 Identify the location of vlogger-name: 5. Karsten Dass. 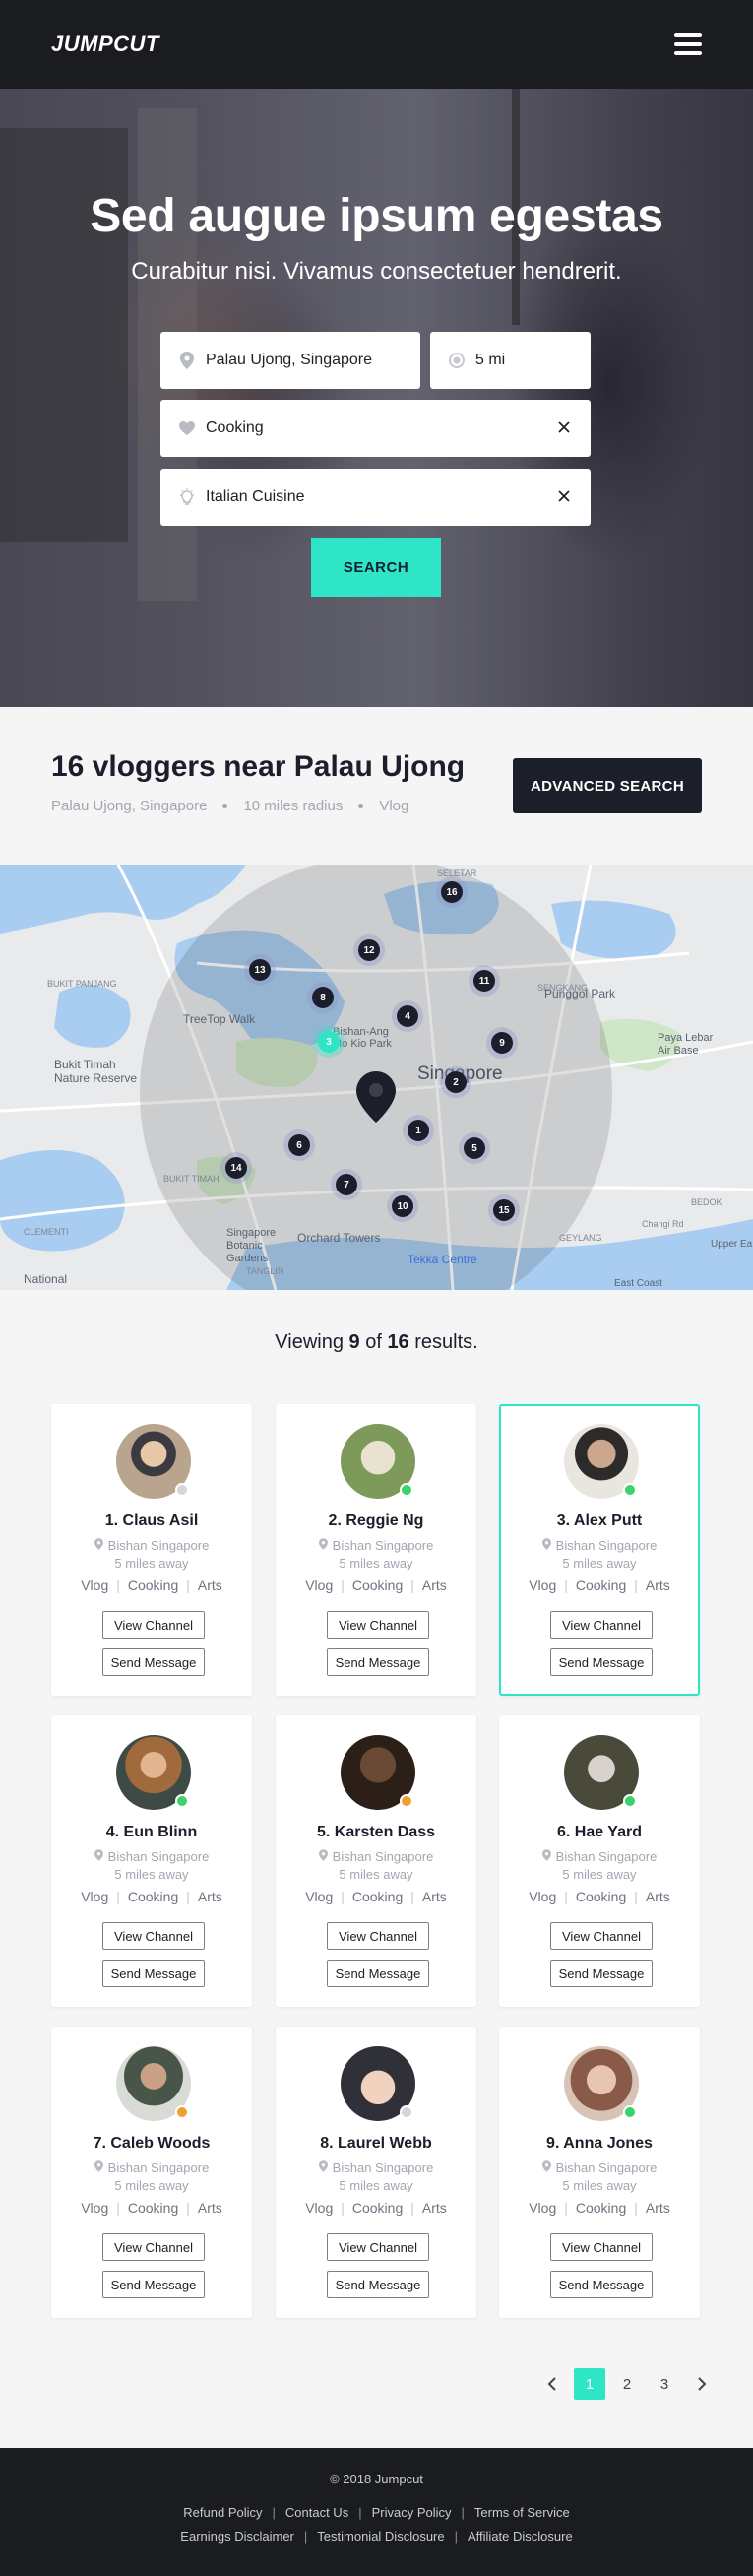
(376, 1832).